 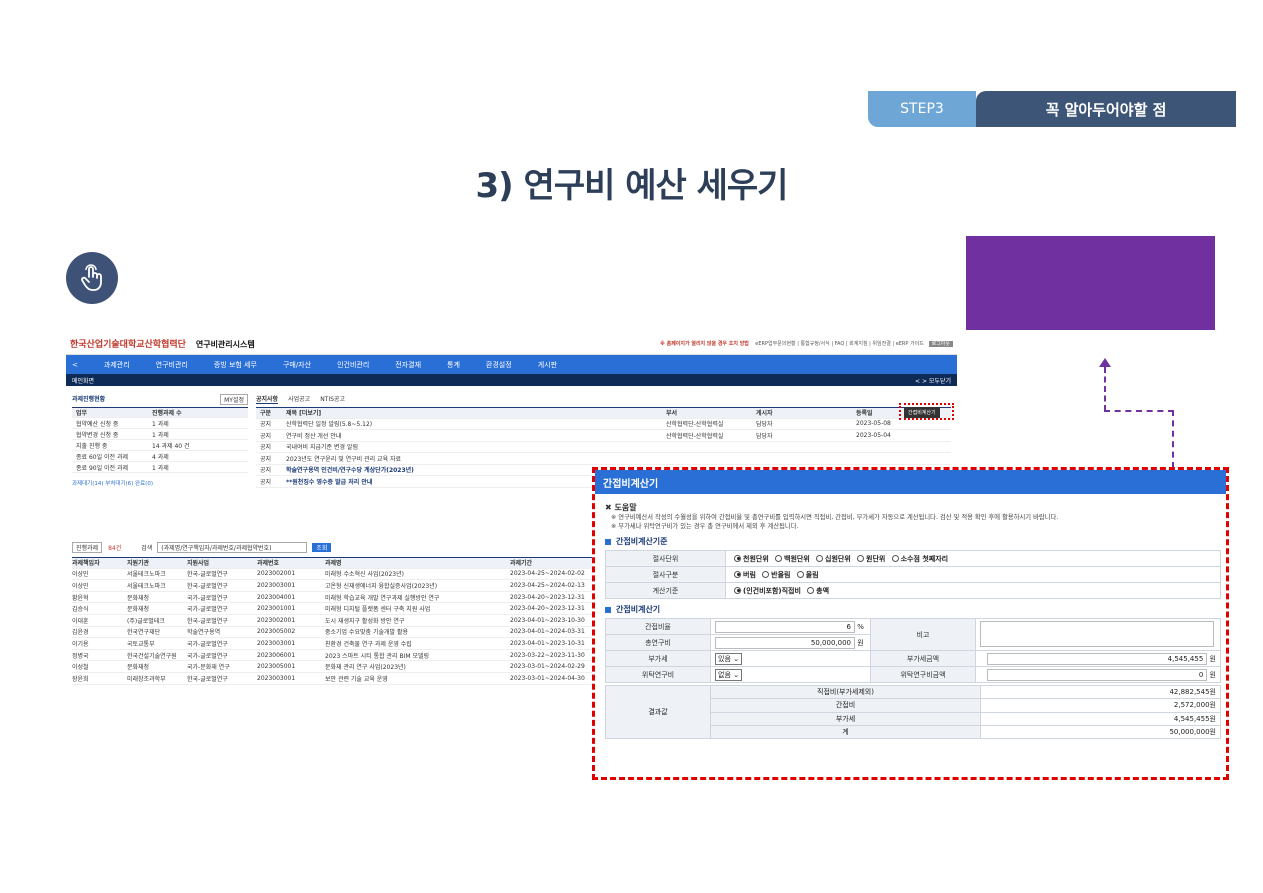 I want to click on status-select: 진행과제, so click(x=87, y=547).